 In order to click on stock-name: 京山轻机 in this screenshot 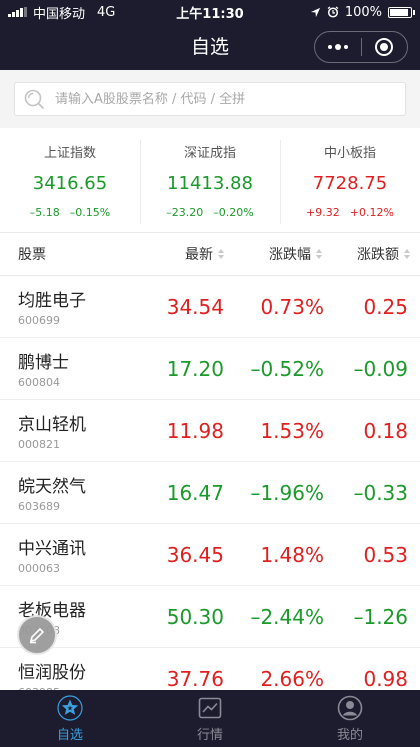, I will do `click(52, 425)`.